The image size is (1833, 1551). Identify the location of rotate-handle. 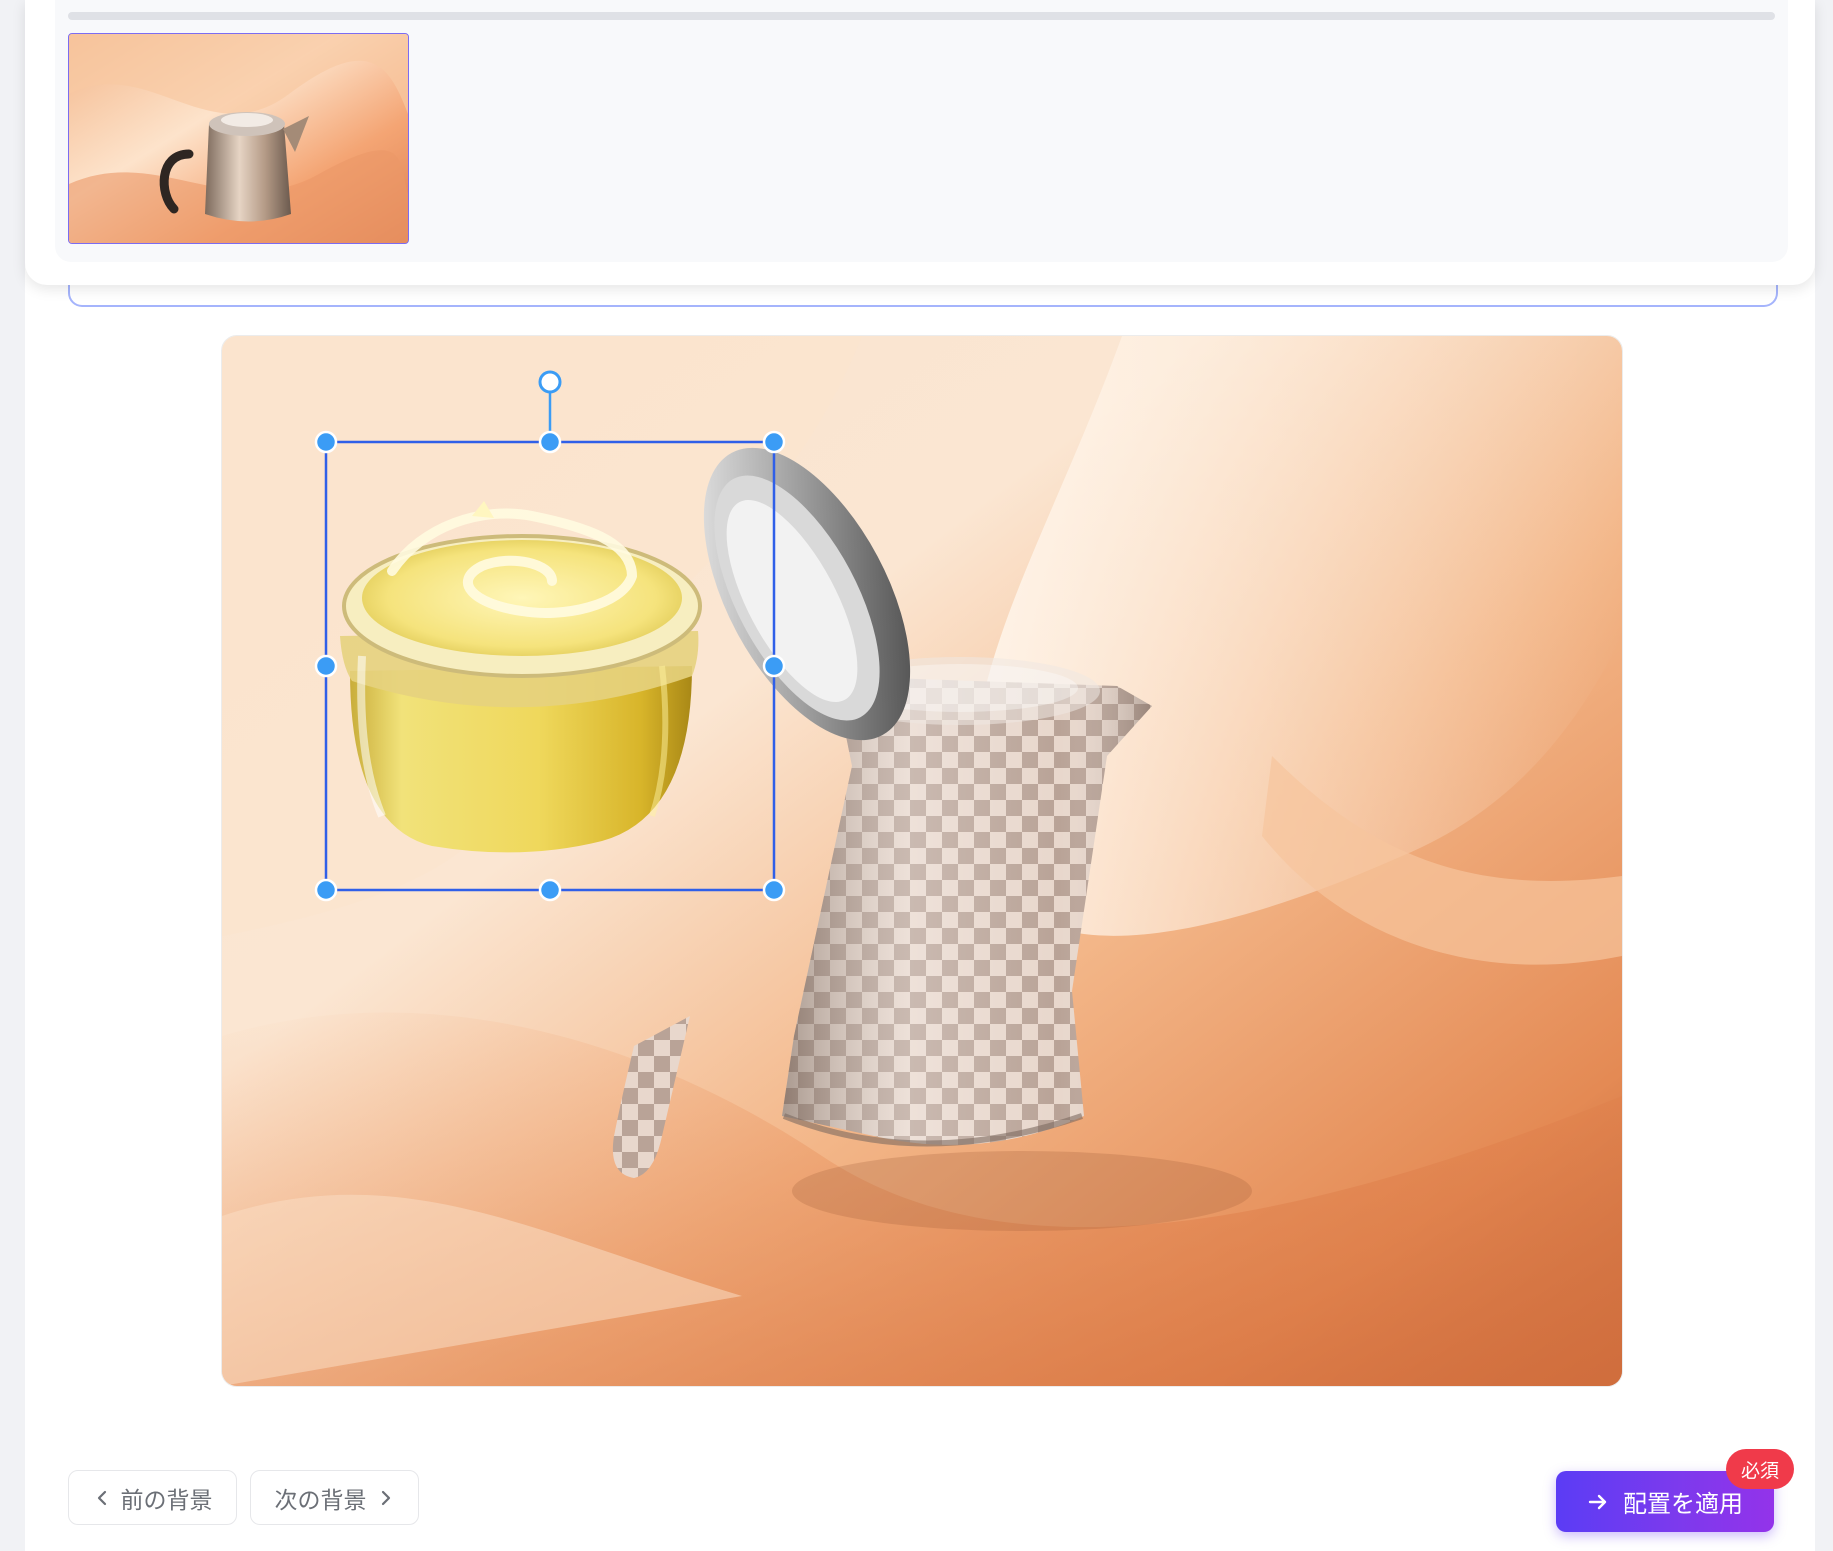
(550, 382).